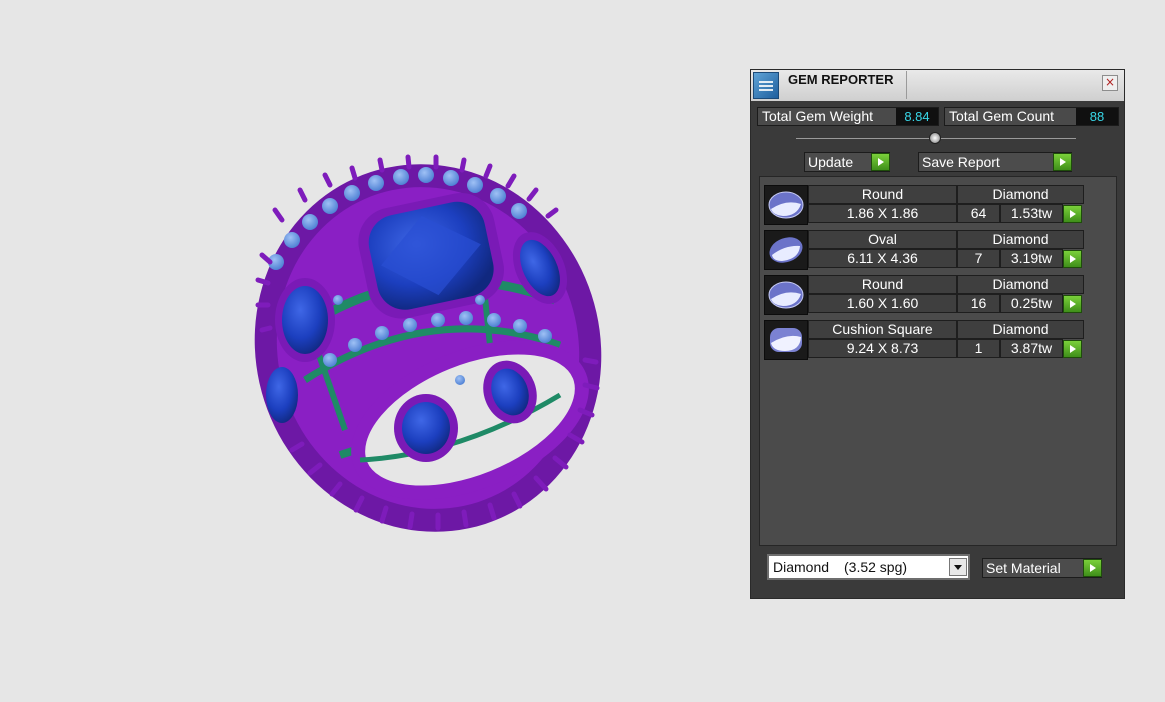 The width and height of the screenshot is (1165, 702). Describe the element at coordinates (831, 162) in the screenshot. I see `update-button-label: Update` at that location.